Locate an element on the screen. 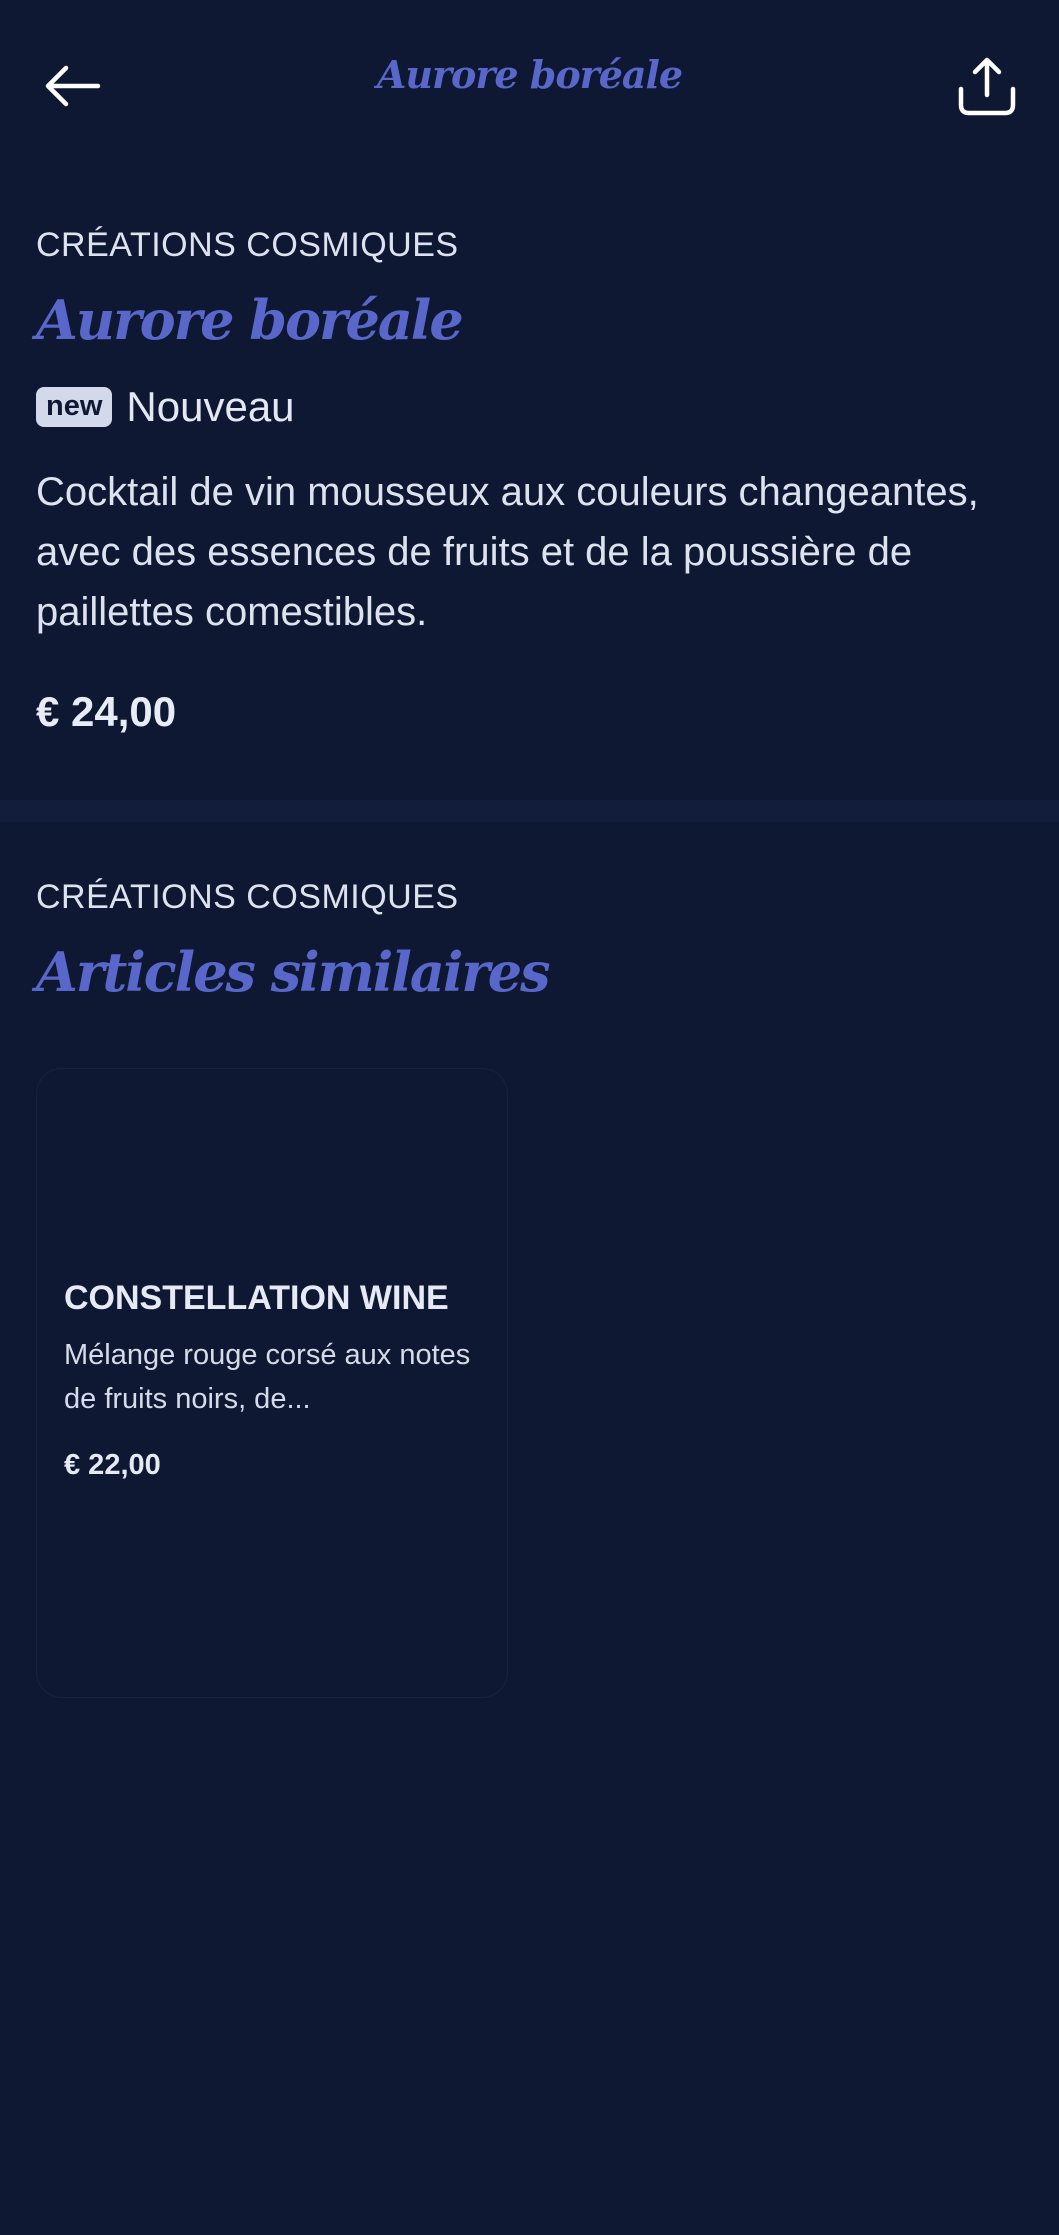  header-title: Aurore boréale is located at coordinates (529, 74).